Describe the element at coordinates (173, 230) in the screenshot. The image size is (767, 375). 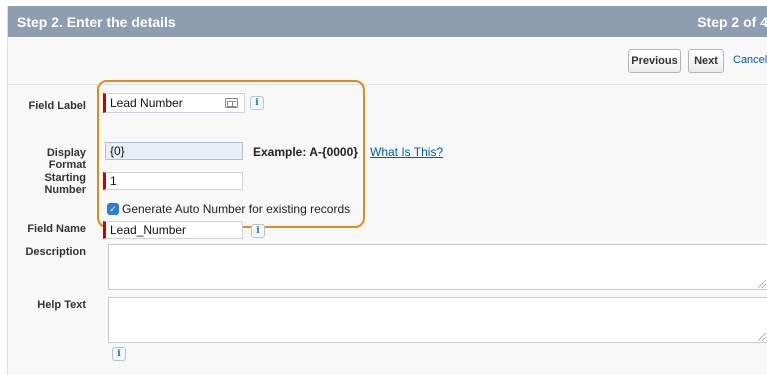
I see `field-name-input: Lead_Number` at that location.